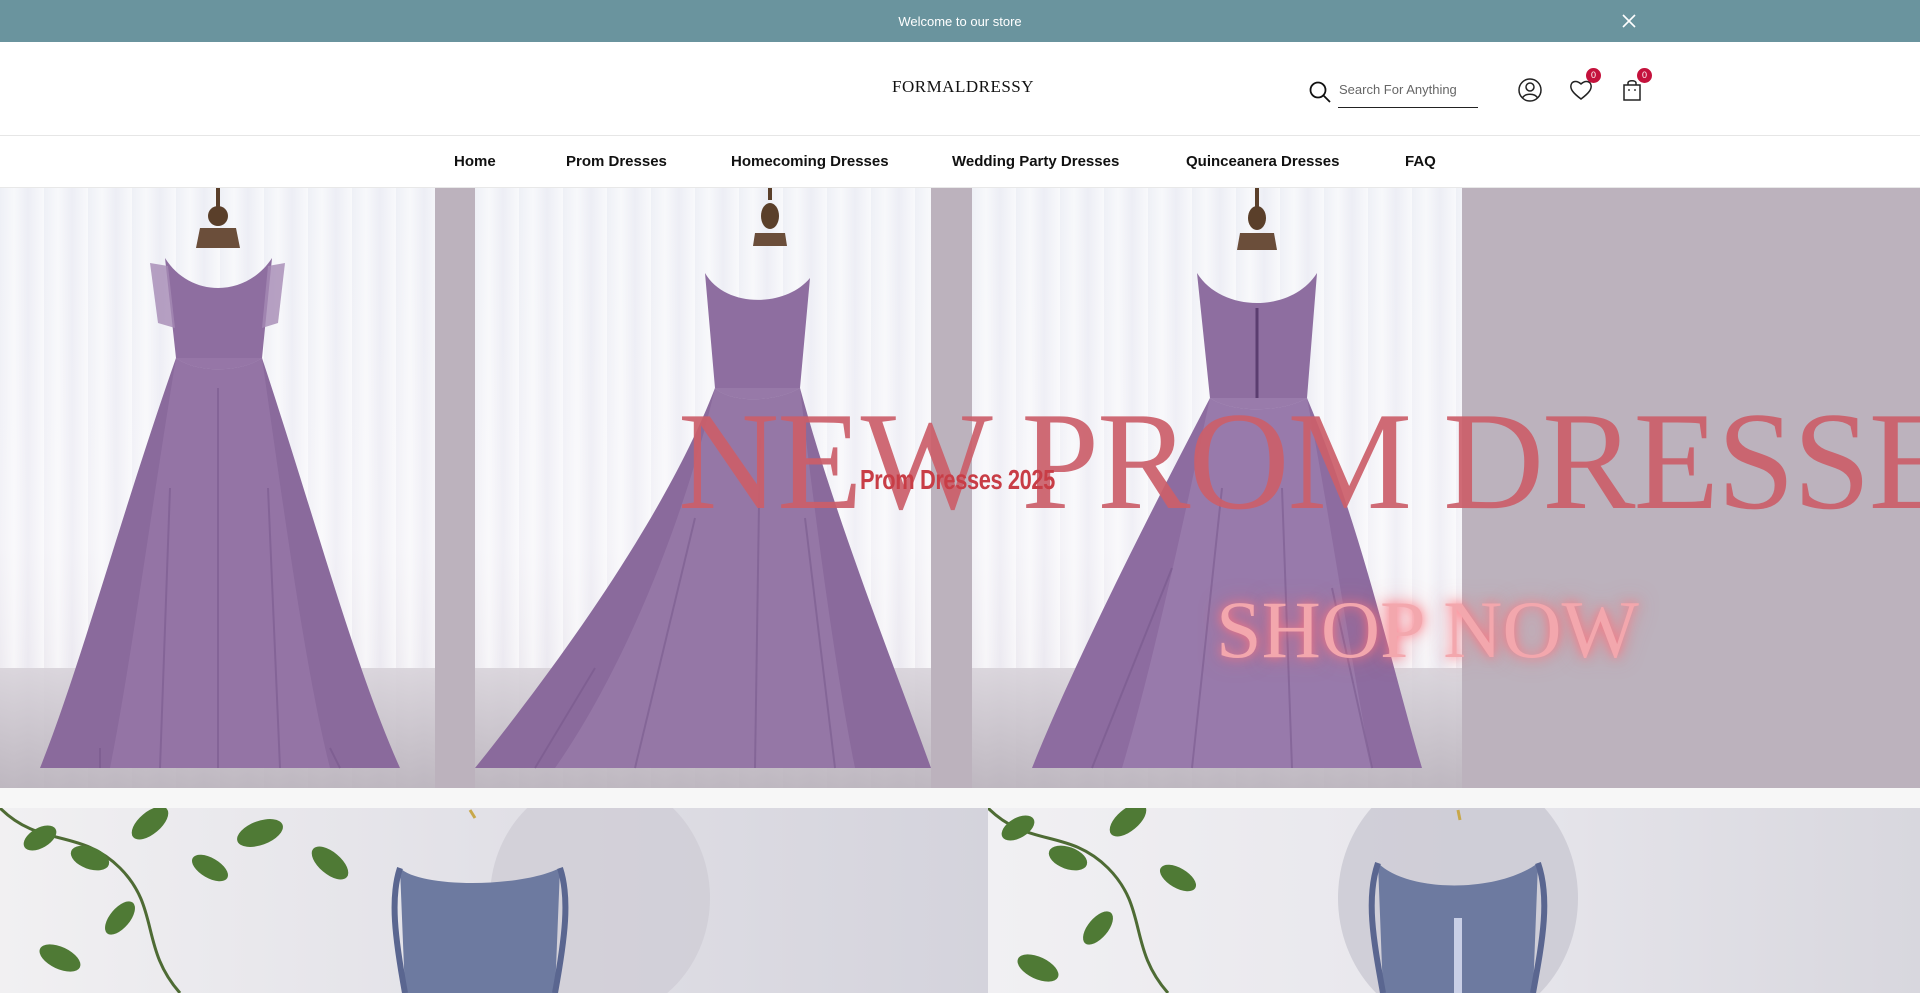 This screenshot has width=1920, height=993. What do you see at coordinates (1454, 900) in the screenshot?
I see `promo-banner-right` at bounding box center [1454, 900].